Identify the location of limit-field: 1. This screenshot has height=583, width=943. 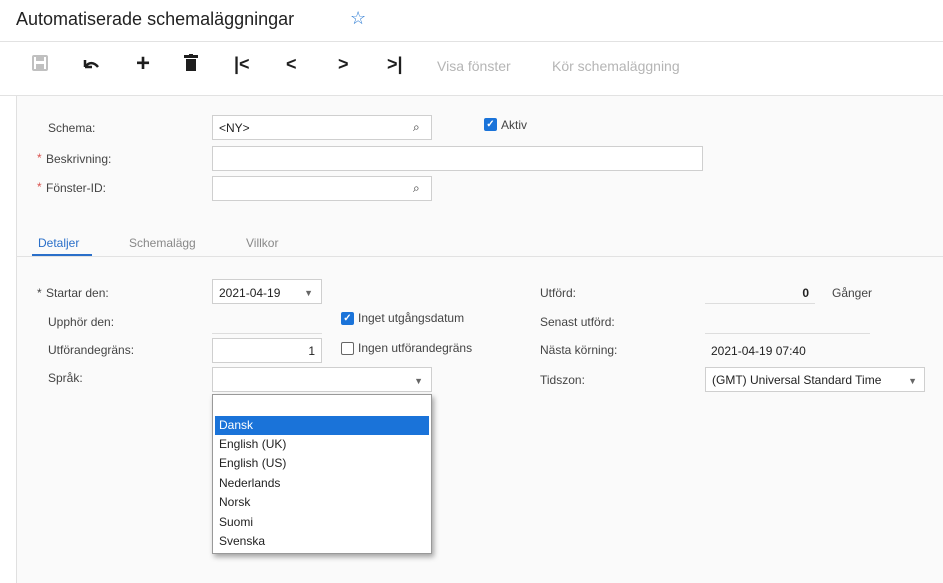
(267, 350).